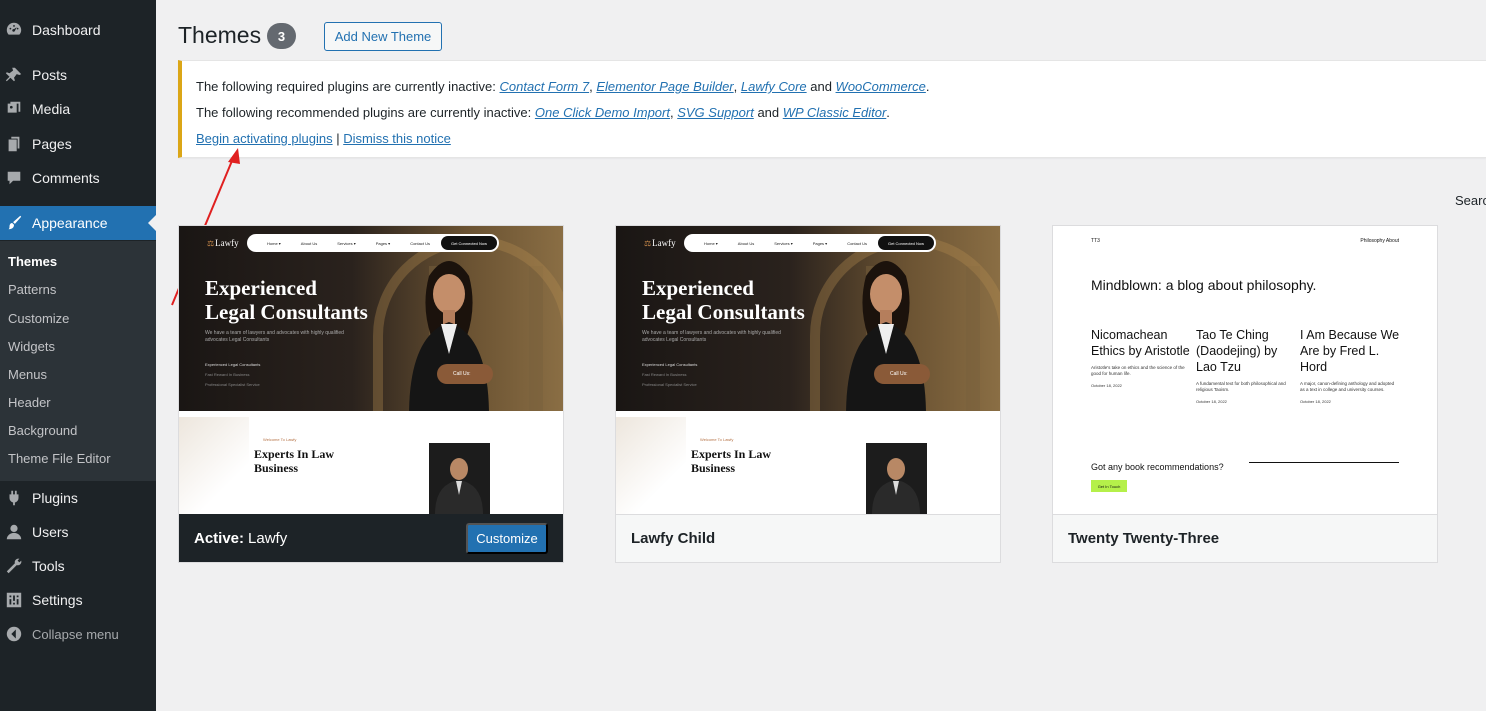 The width and height of the screenshot is (1486, 711). What do you see at coordinates (223, 243) in the screenshot?
I see `preview-logo: Lawfy` at bounding box center [223, 243].